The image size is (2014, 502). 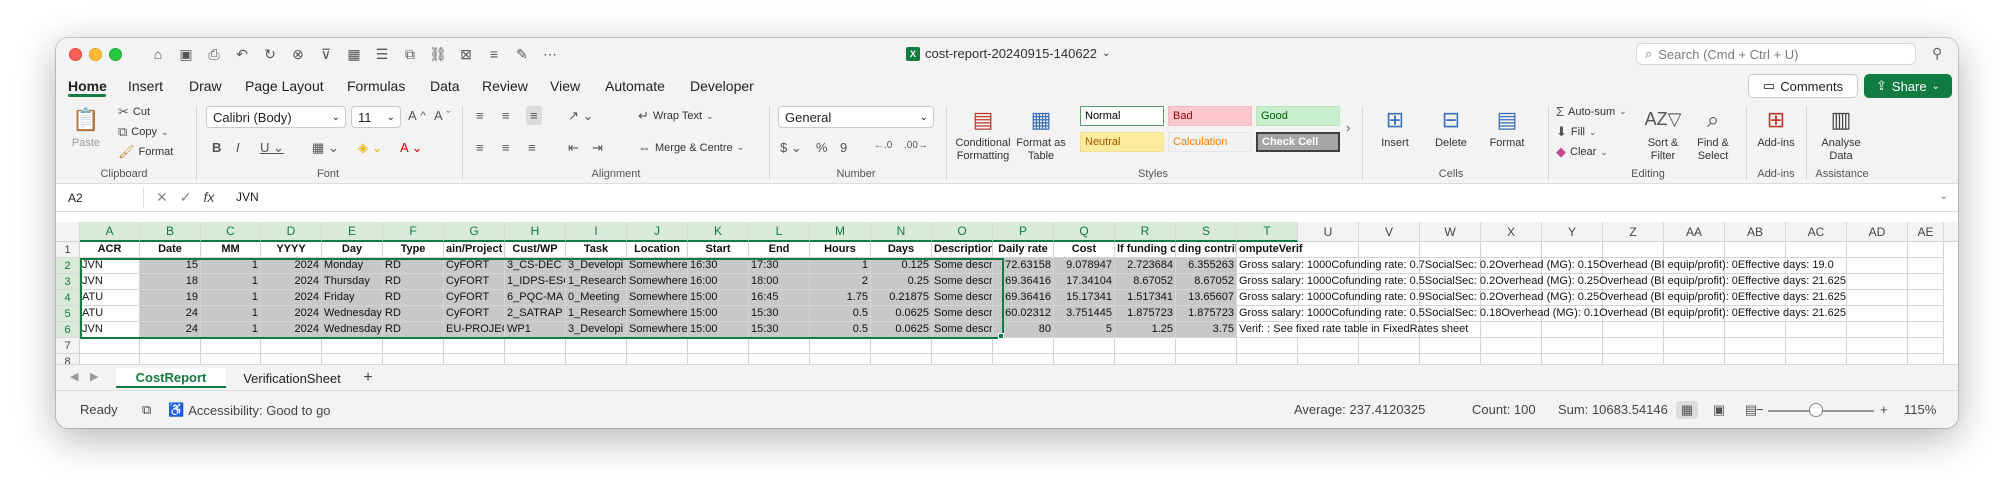 I want to click on insert-cells-button: ⊞ Insert, so click(x=1395, y=127).